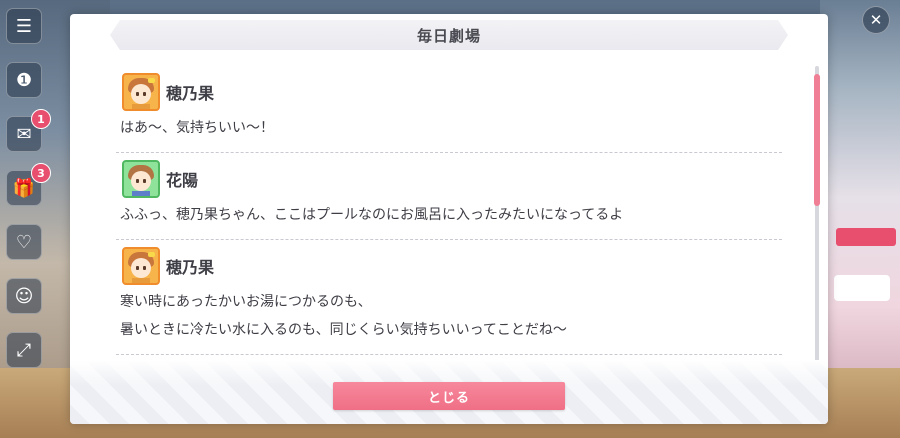  What do you see at coordinates (449, 128) in the screenshot?
I see `message-text: はあ〜、気持ちいい〜！` at bounding box center [449, 128].